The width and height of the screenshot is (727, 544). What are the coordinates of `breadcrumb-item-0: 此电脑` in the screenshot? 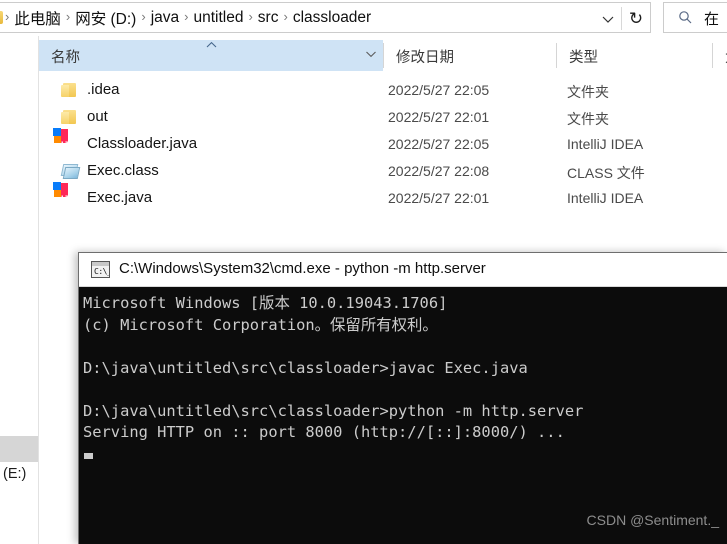 It's located at (37, 18).